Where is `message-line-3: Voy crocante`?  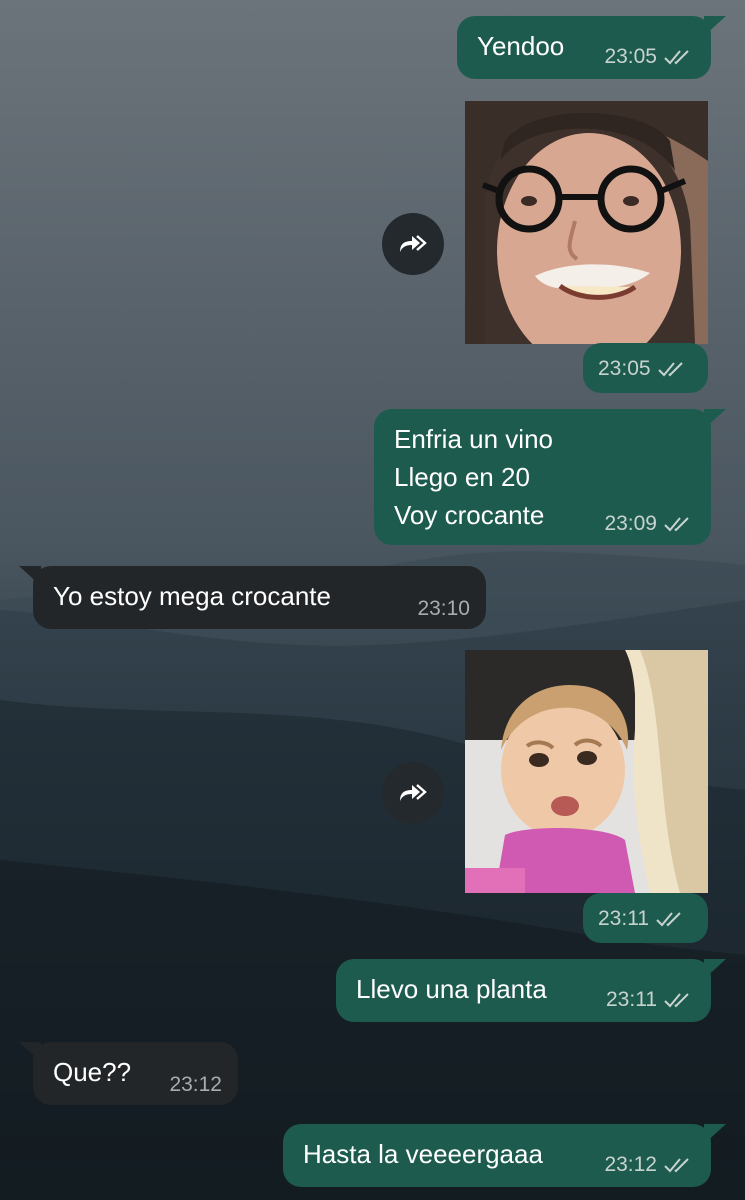
message-line-3: Voy crocante is located at coordinates (469, 515).